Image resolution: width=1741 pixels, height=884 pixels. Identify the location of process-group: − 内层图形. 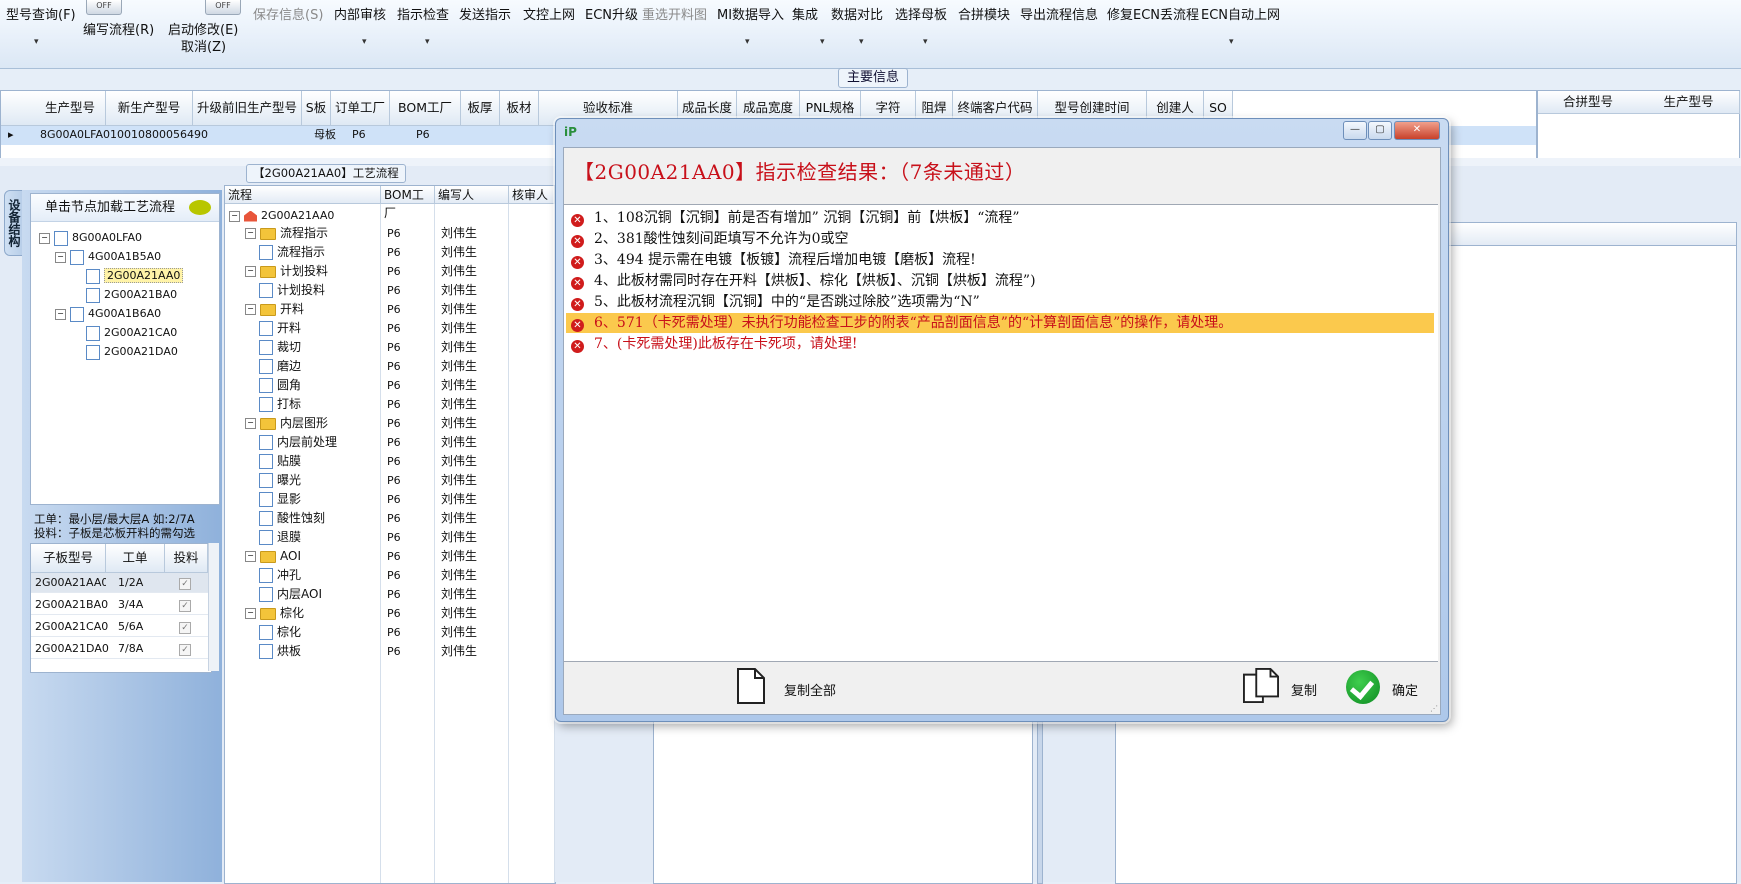
(286, 423).